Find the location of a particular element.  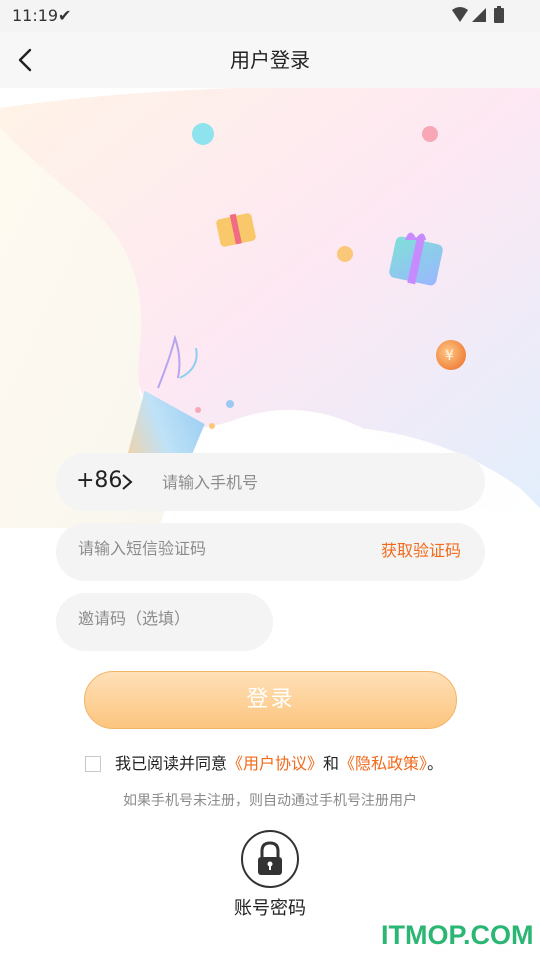

signal-icon is located at coordinates (479, 15).